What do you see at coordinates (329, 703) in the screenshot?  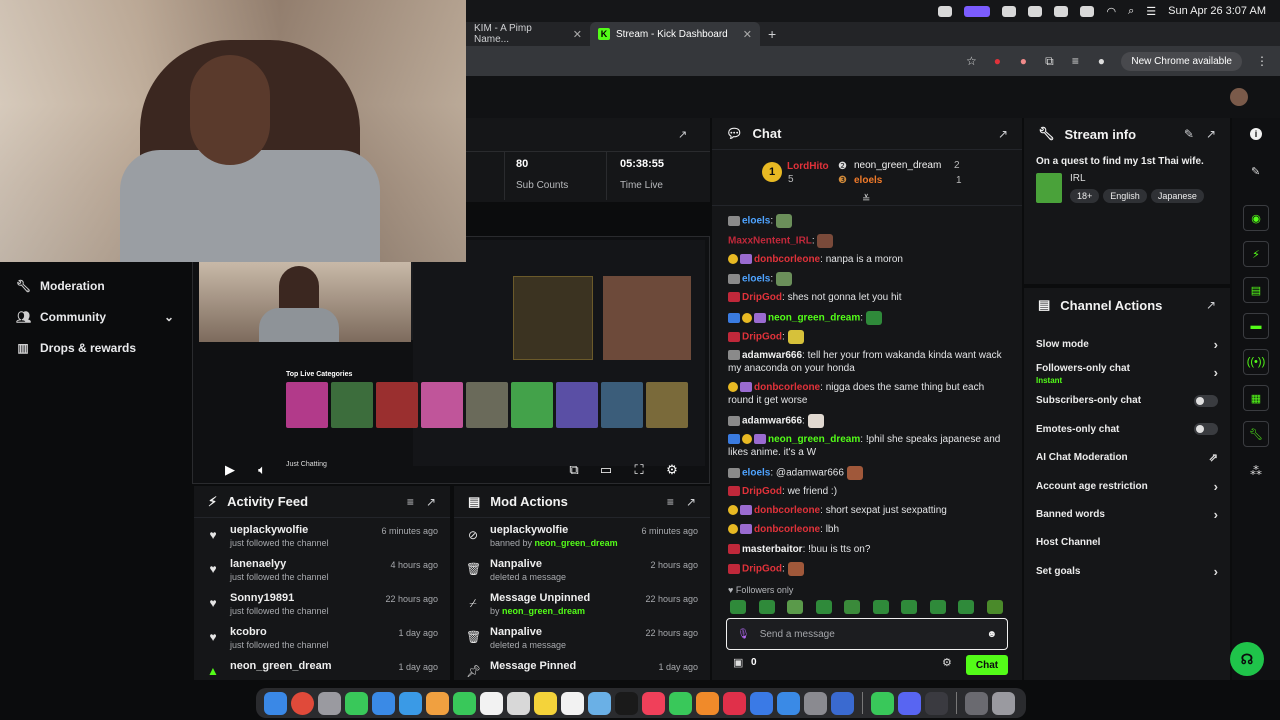 I see `launchpad-icon` at bounding box center [329, 703].